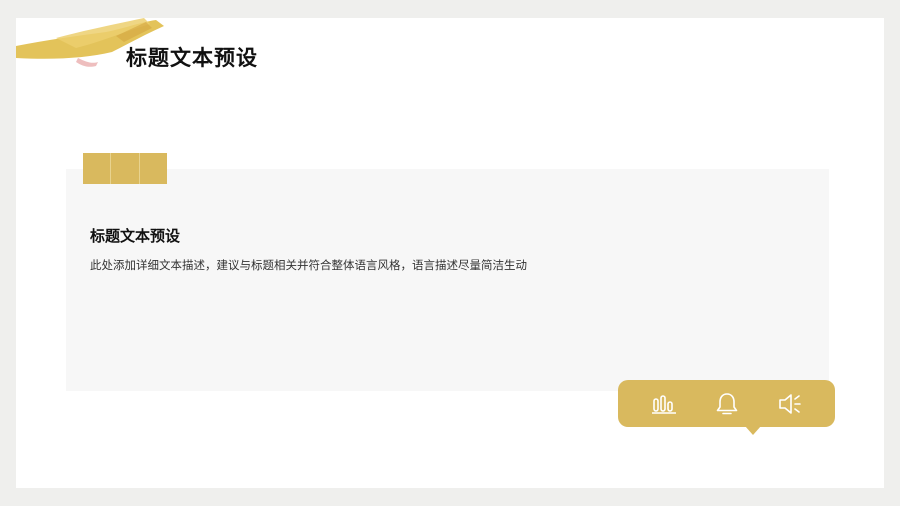 This screenshot has height=506, width=900. I want to click on bar-chart-icon, so click(663, 404).